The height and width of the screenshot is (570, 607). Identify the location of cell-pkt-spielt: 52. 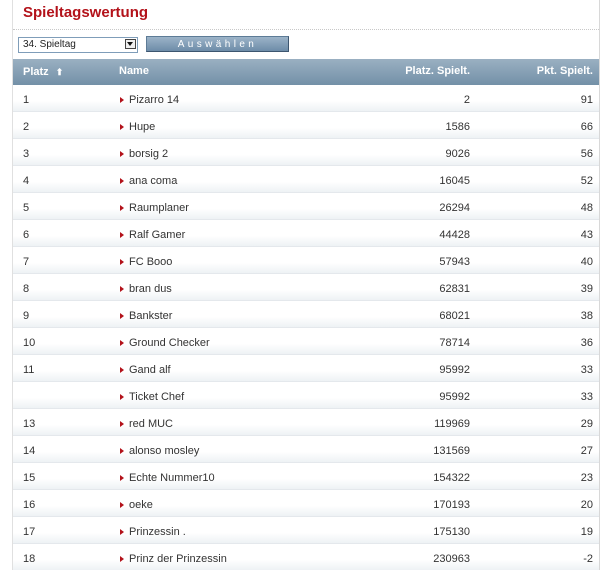
(586, 181).